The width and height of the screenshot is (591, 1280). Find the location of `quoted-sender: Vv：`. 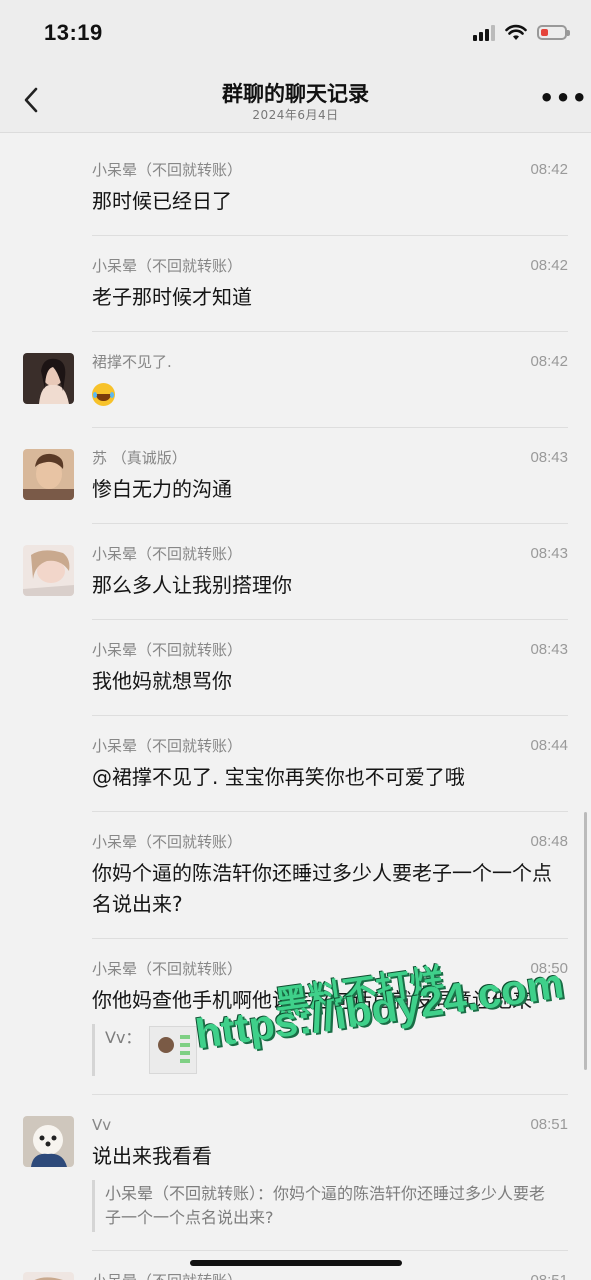

quoted-sender: Vv： is located at coordinates (123, 1037).